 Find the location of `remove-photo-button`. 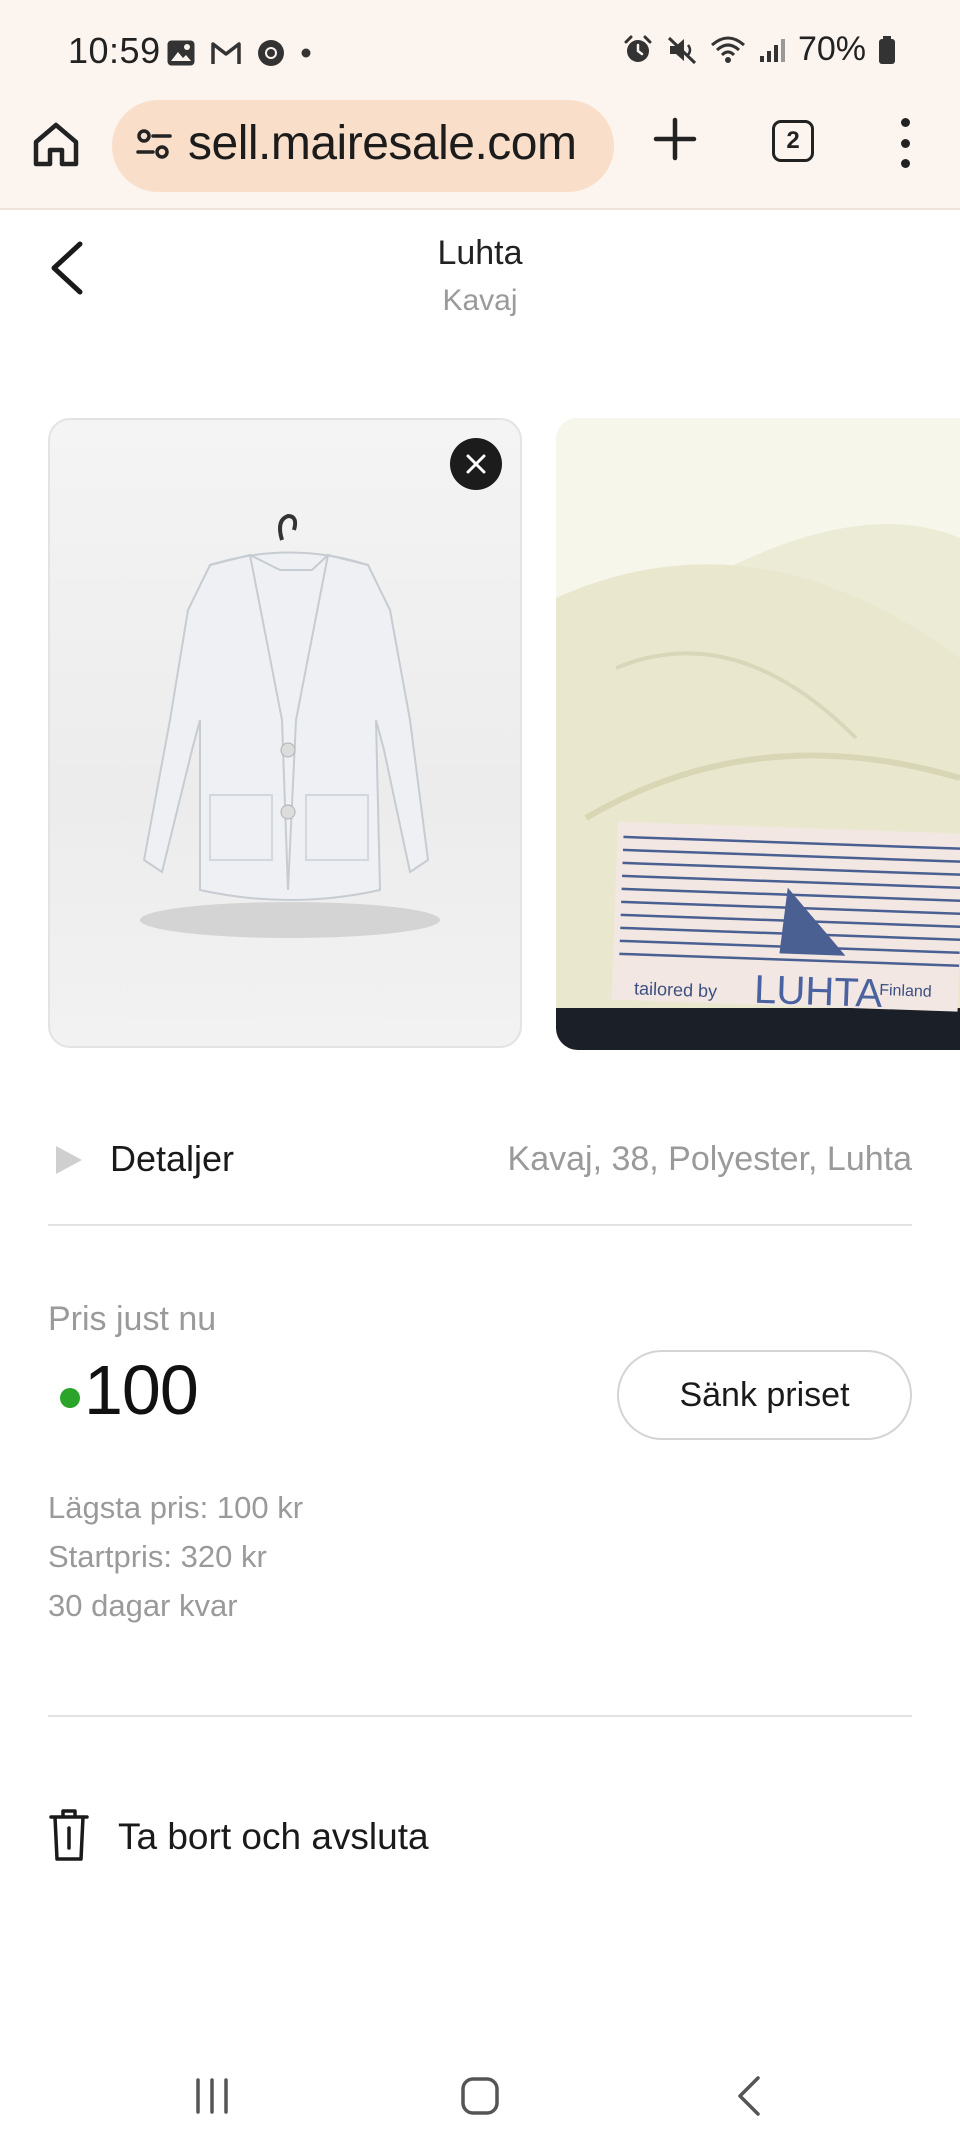

remove-photo-button is located at coordinates (476, 464).